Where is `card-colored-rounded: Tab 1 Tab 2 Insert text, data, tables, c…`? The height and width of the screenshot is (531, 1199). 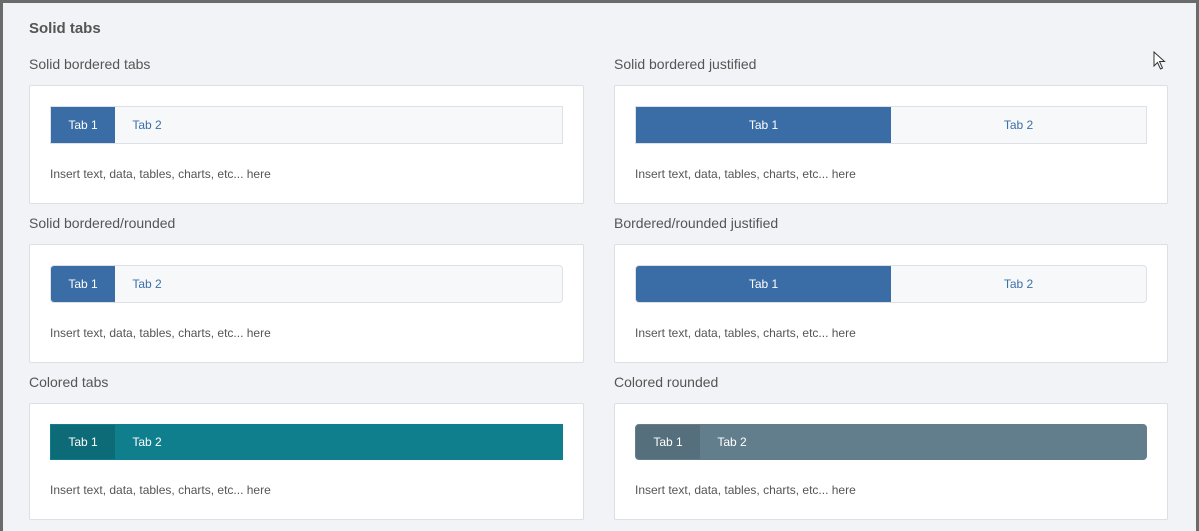
card-colored-rounded: Tab 1 Tab 2 Insert text, data, tables, c… is located at coordinates (891, 461).